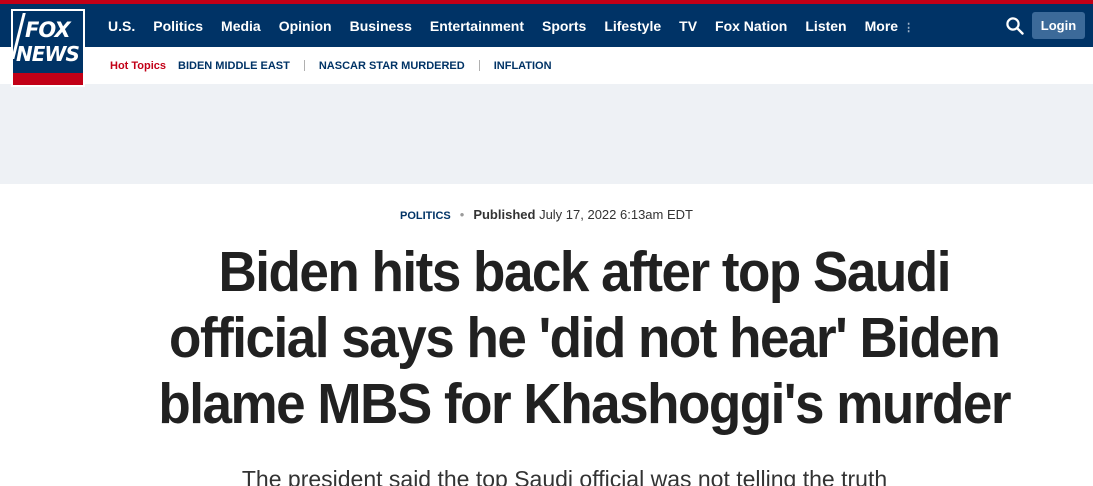  I want to click on hot-topic-inflation: INFLATION, so click(523, 66).